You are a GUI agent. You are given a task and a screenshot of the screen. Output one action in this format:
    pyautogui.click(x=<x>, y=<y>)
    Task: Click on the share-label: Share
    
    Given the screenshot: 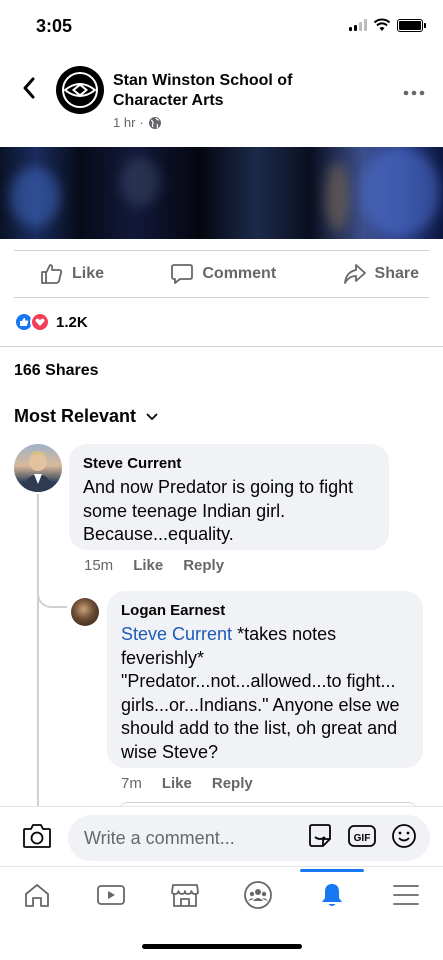 What is the action you would take?
    pyautogui.click(x=396, y=273)
    